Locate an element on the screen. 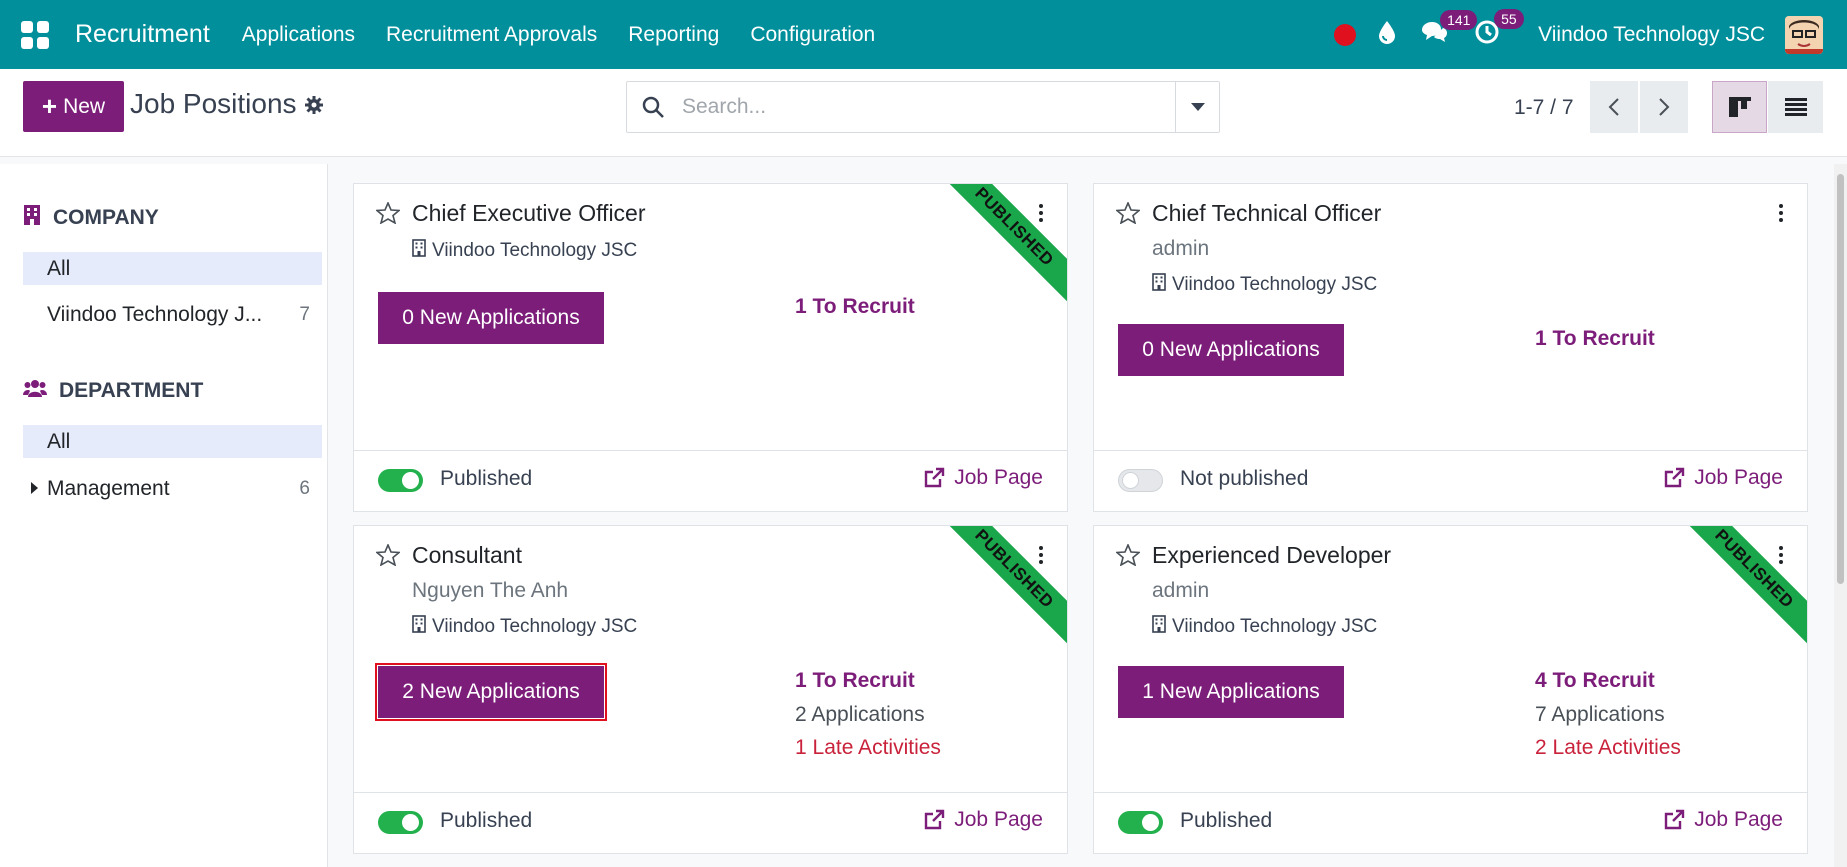 The width and height of the screenshot is (1847, 867). late-activities-link: 1 Late Activities is located at coordinates (868, 748).